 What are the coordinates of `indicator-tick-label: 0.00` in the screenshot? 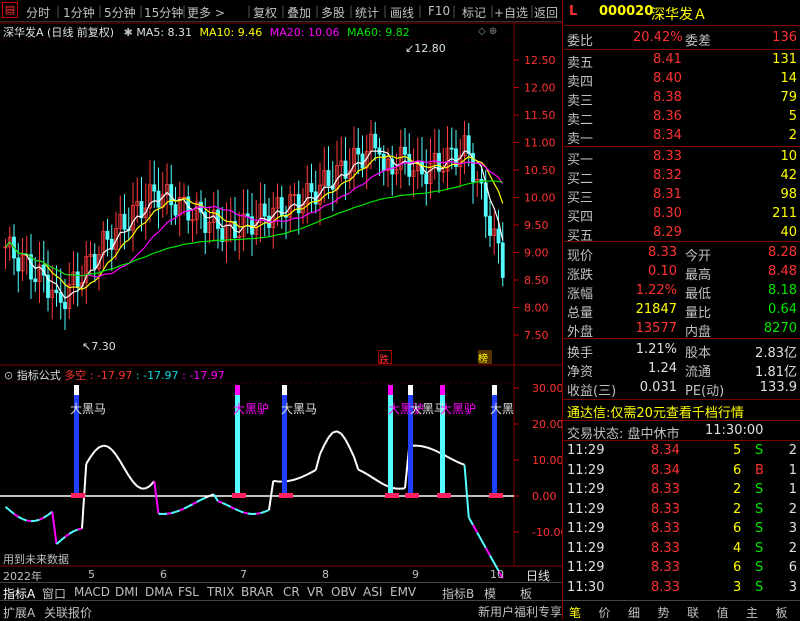 It's located at (544, 496).